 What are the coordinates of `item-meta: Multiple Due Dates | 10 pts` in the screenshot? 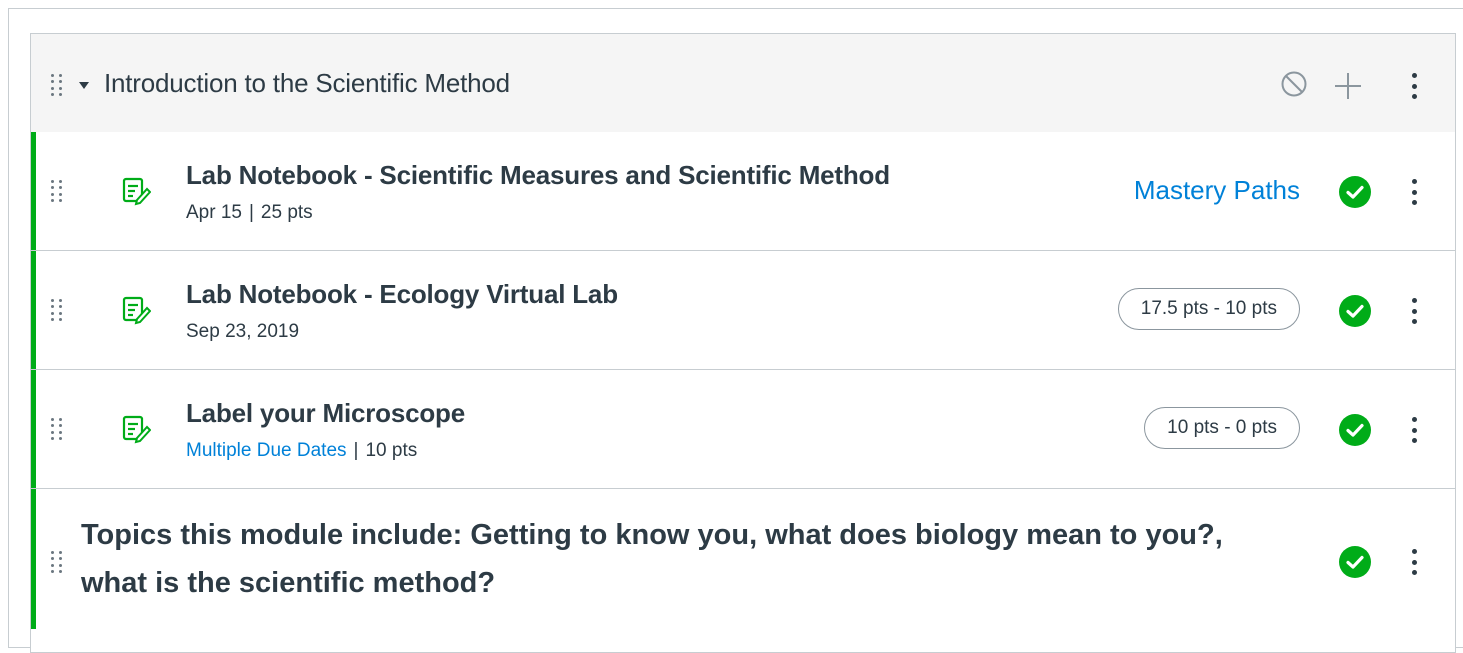 It's located at (301, 451).